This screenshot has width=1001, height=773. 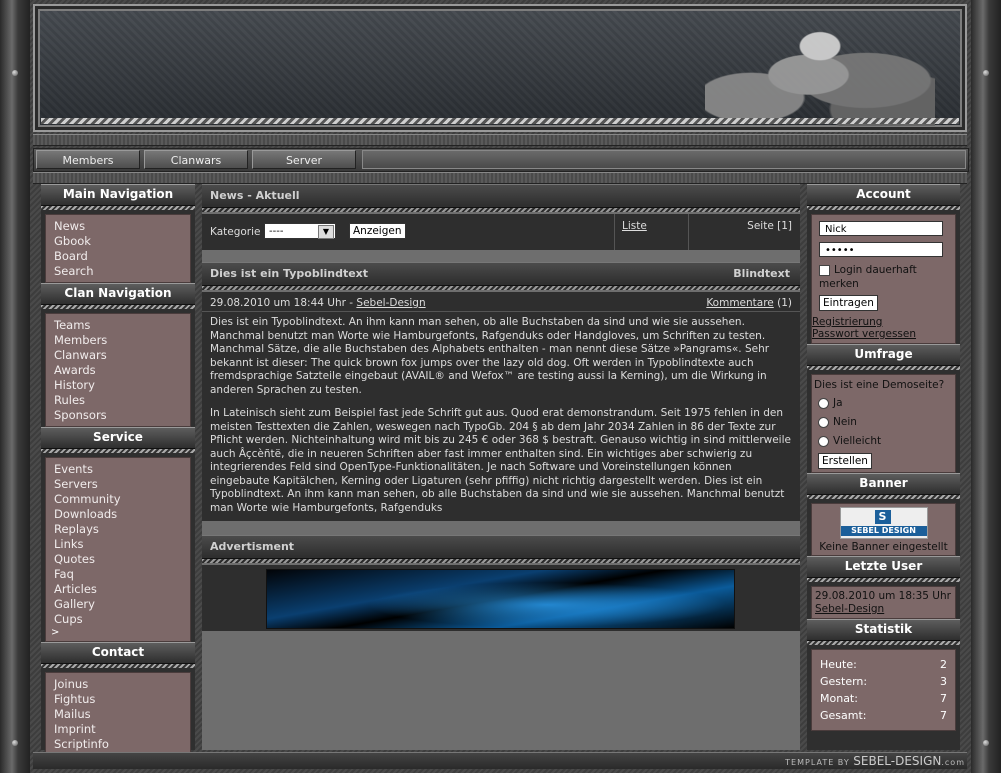 What do you see at coordinates (838, 664) in the screenshot?
I see `stat-label: Heute:` at bounding box center [838, 664].